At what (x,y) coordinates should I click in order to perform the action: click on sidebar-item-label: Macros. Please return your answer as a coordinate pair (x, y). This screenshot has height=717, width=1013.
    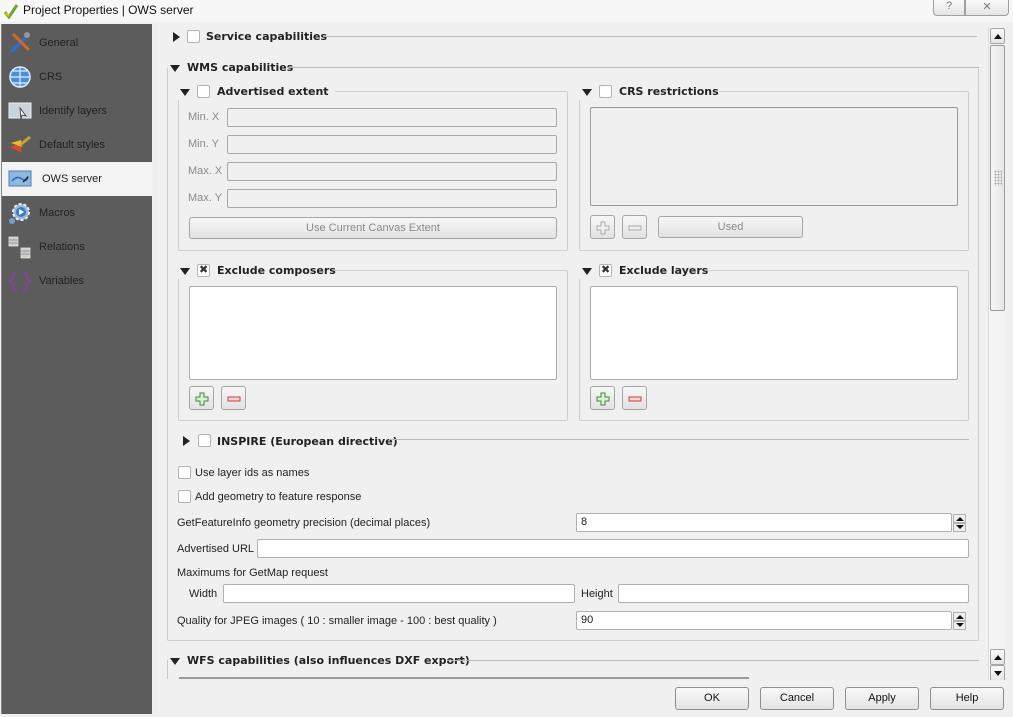
    Looking at the image, I should click on (57, 213).